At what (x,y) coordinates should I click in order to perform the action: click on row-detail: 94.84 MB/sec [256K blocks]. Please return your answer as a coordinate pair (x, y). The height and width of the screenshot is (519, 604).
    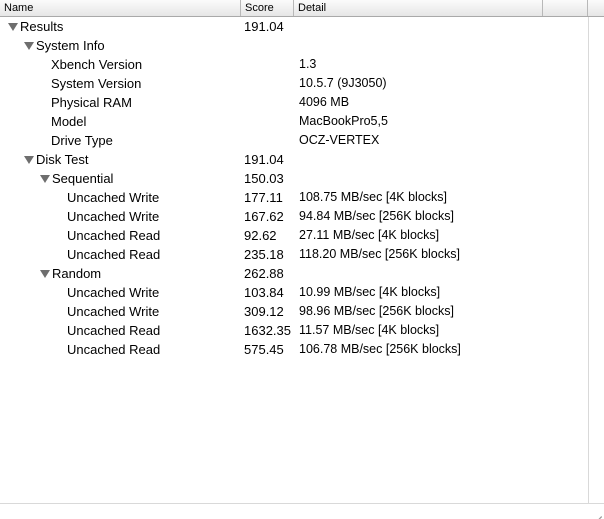
    Looking at the image, I should click on (376, 216).